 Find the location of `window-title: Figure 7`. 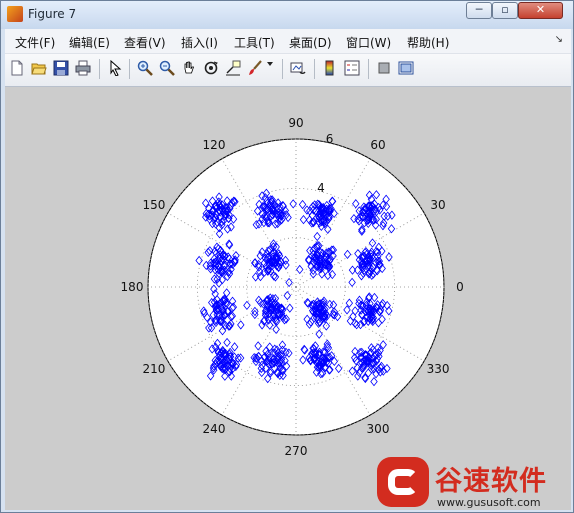

window-title: Figure 7 is located at coordinates (52, 14).